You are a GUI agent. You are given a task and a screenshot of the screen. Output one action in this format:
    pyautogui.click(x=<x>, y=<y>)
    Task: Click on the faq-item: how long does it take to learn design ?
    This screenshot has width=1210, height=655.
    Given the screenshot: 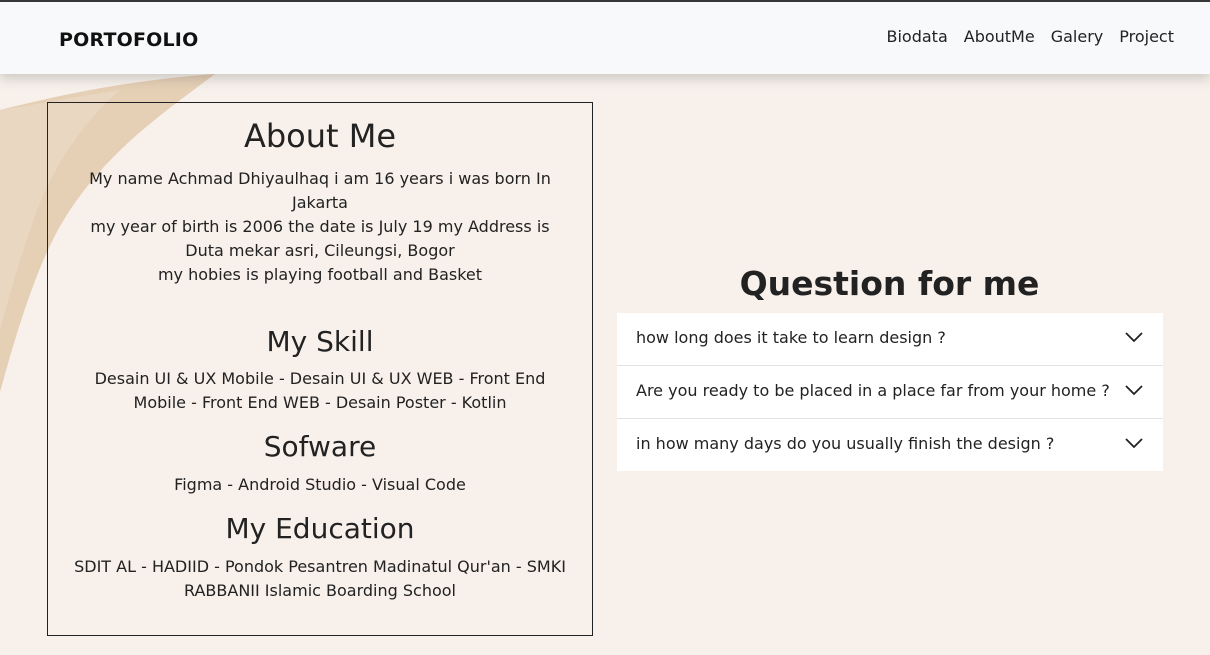 What is the action you would take?
    pyautogui.click(x=890, y=339)
    